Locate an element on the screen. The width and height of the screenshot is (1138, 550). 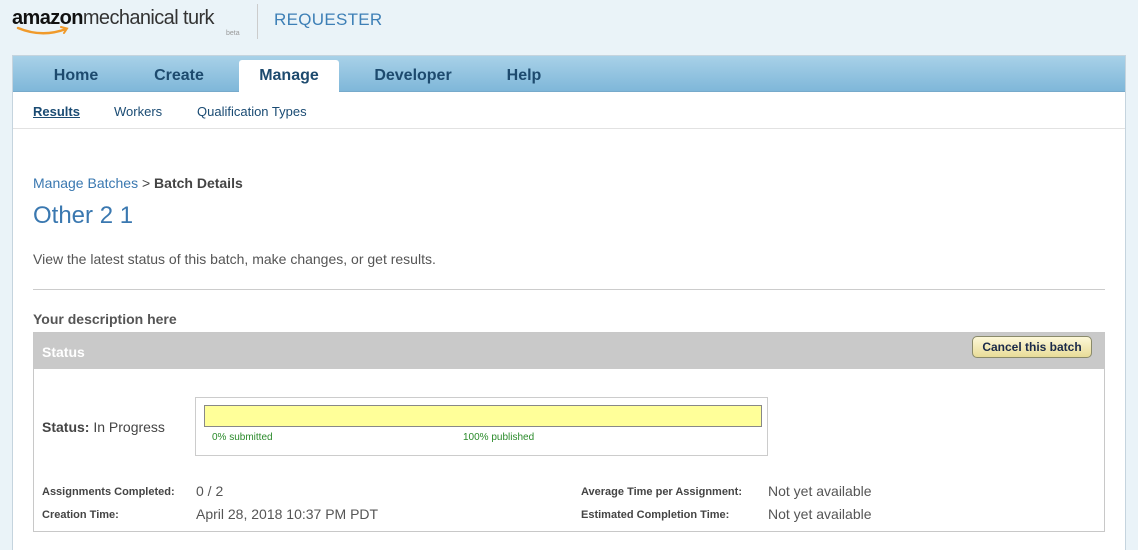
logo-mturk-text: mechanical turk is located at coordinates (148, 18).